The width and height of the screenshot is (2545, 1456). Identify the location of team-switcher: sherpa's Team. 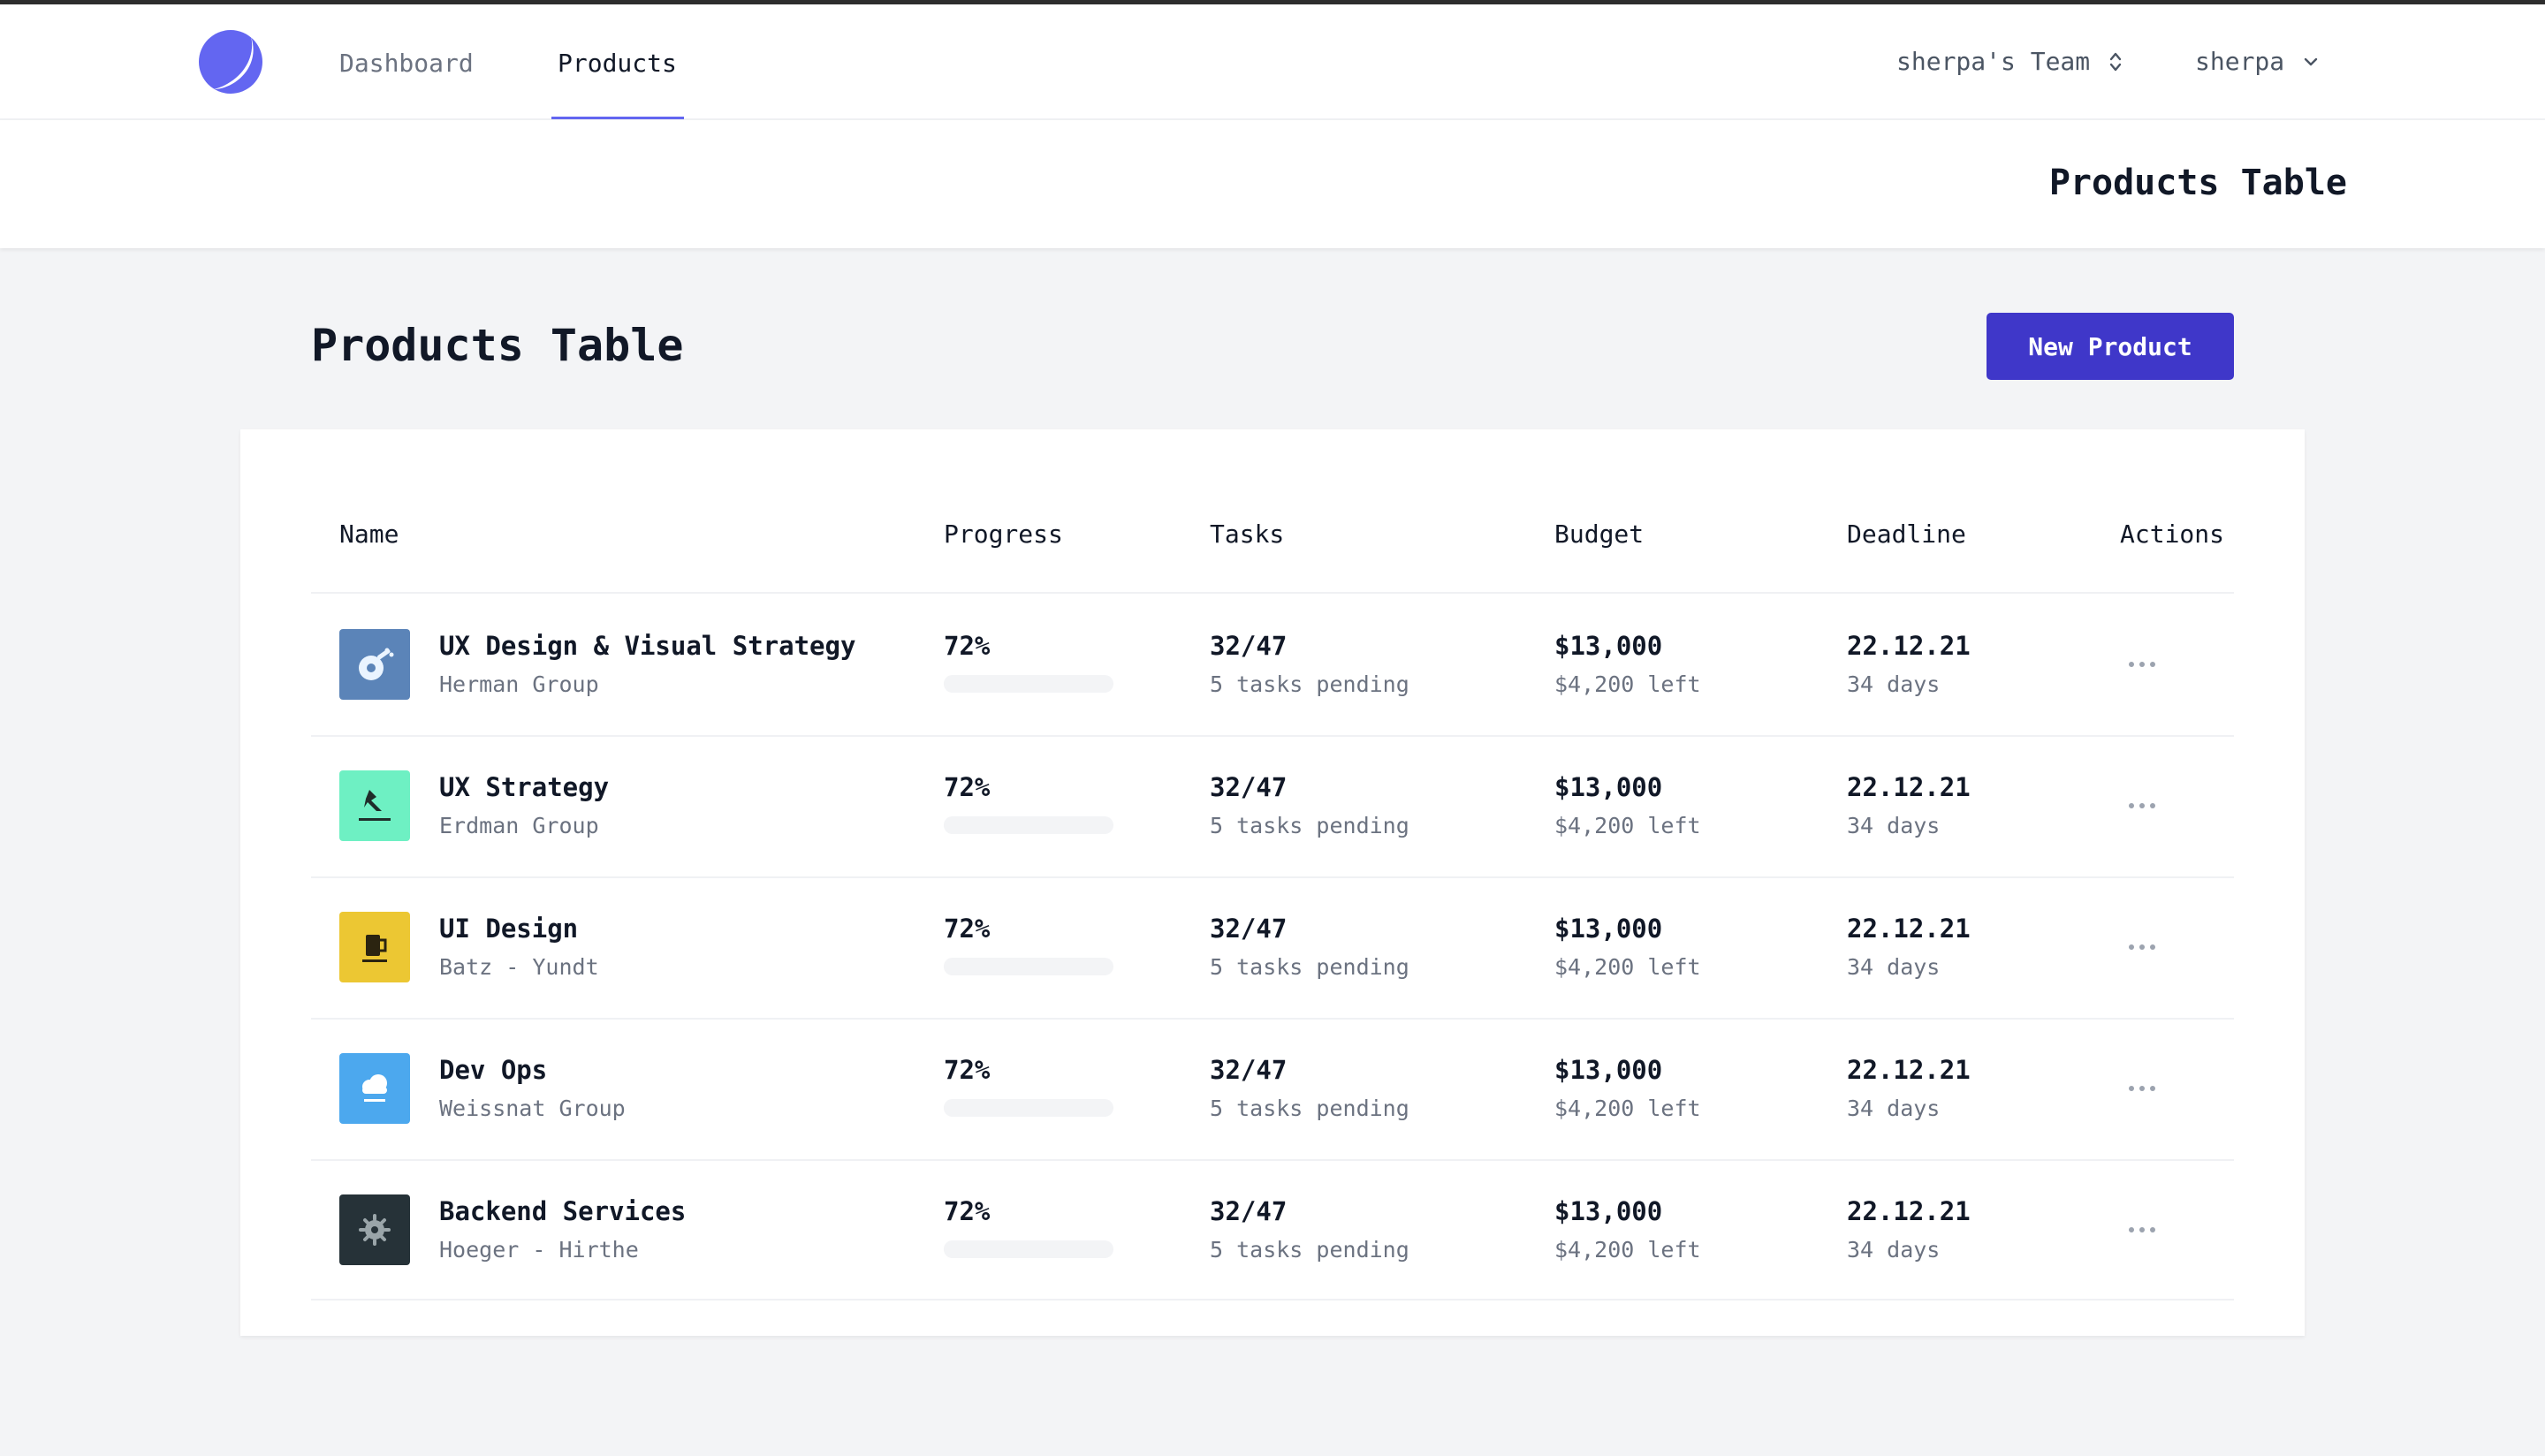
(2009, 61).